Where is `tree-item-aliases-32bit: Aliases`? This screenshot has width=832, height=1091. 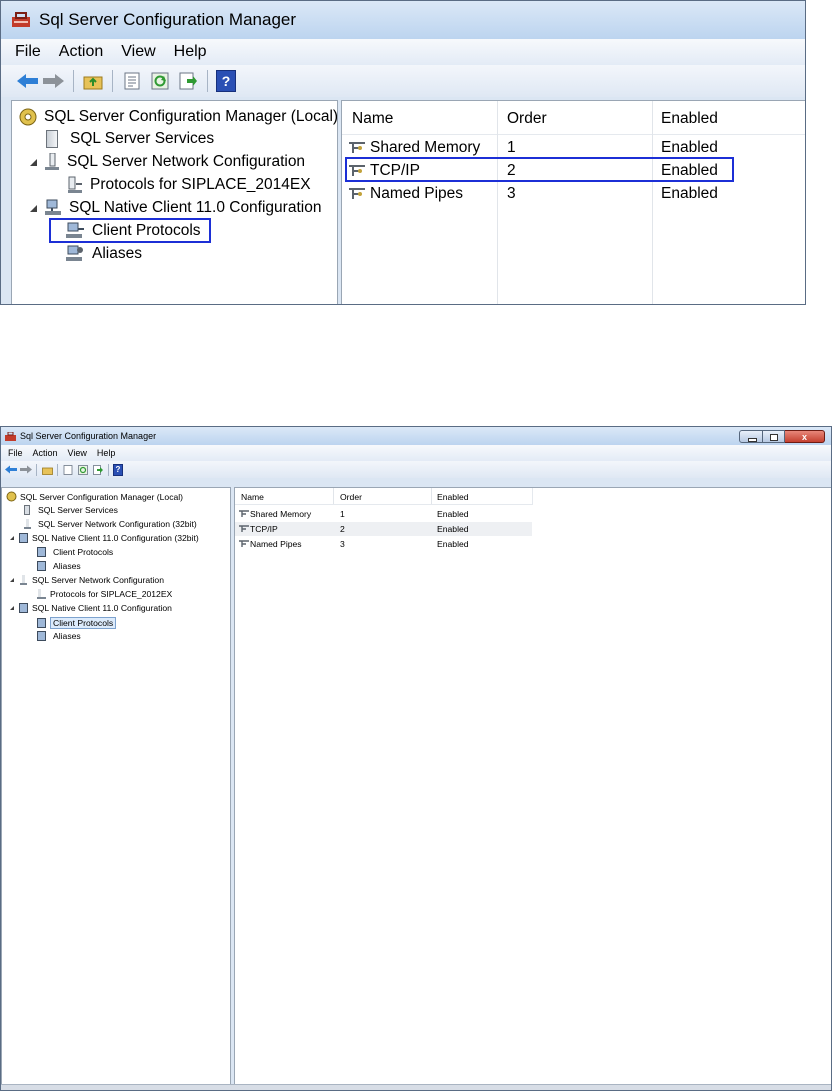 tree-item-aliases-32bit: Aliases is located at coordinates (59, 566).